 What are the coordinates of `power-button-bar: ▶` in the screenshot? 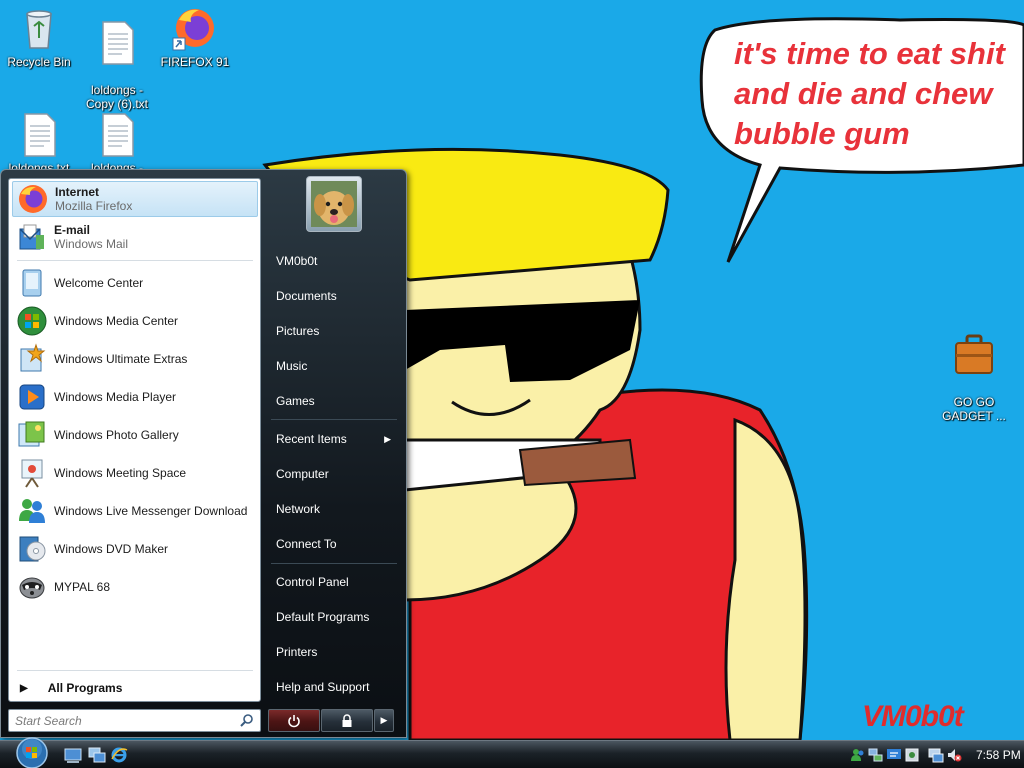 It's located at (331, 720).